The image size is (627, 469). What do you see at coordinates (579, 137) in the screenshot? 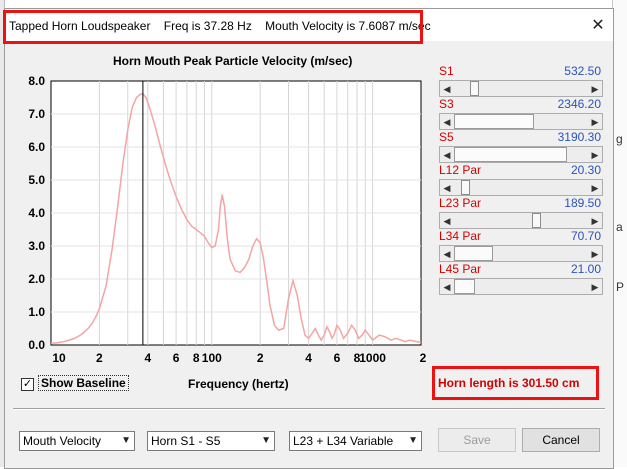
I see `slider-value-s5: 3190.30` at bounding box center [579, 137].